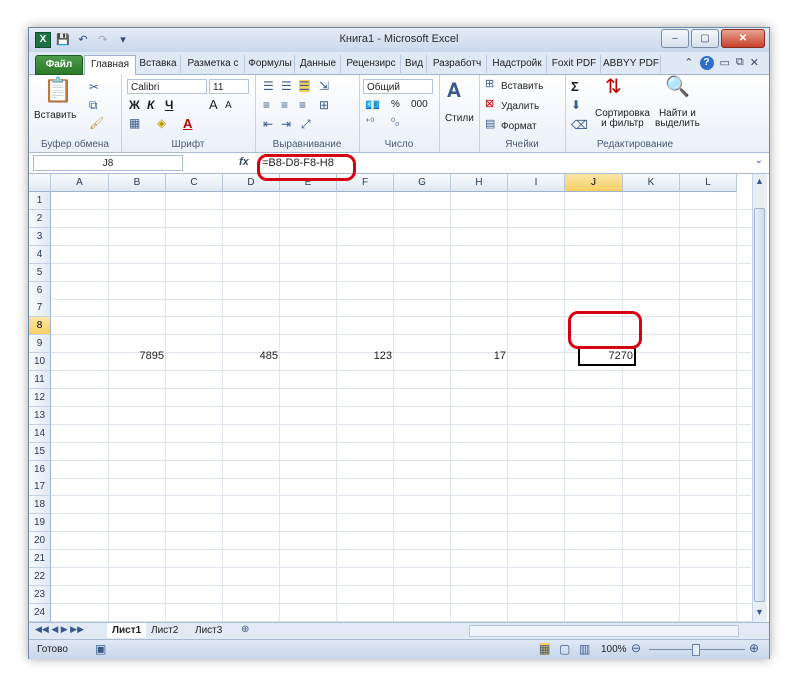 This screenshot has width=800, height=690. What do you see at coordinates (759, 405) in the screenshot?
I see `scroll-thumb` at bounding box center [759, 405].